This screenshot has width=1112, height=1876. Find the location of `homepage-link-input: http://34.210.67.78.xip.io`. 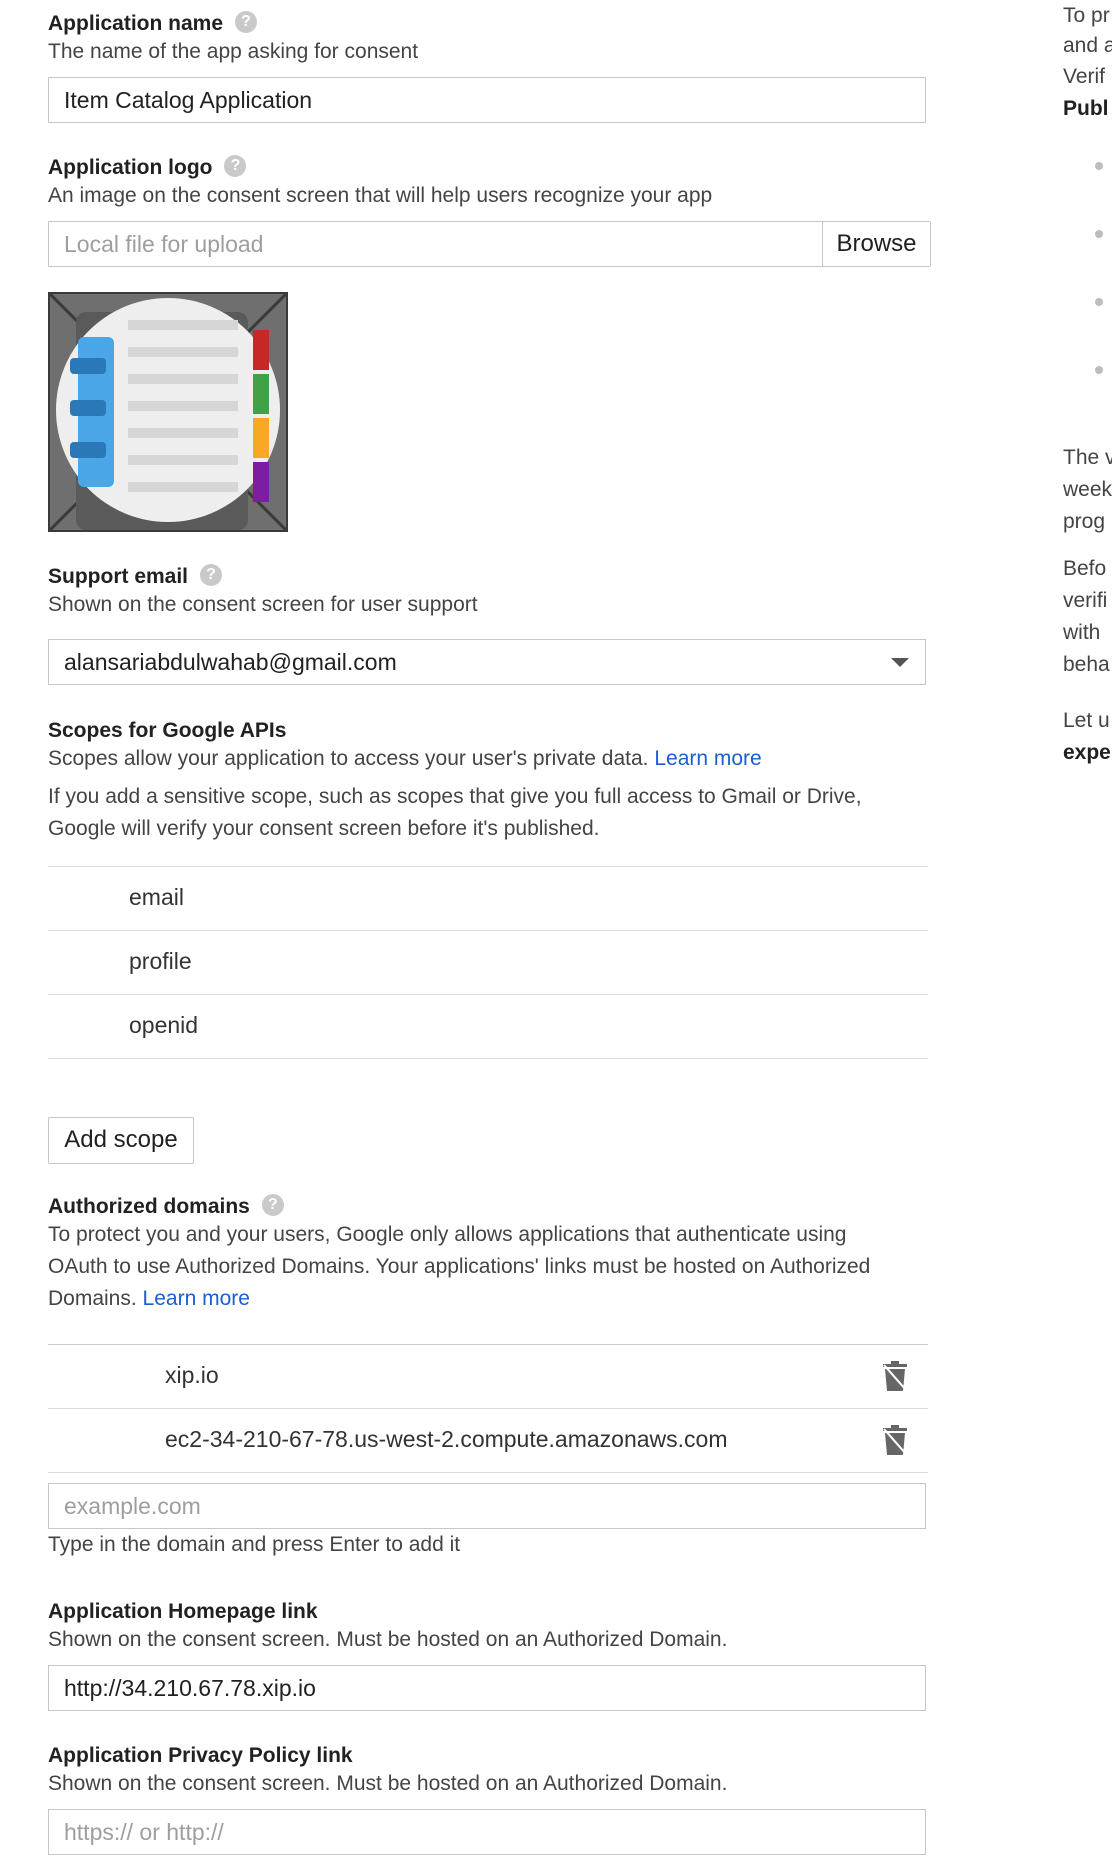

homepage-link-input: http://34.210.67.78.xip.io is located at coordinates (487, 1688).